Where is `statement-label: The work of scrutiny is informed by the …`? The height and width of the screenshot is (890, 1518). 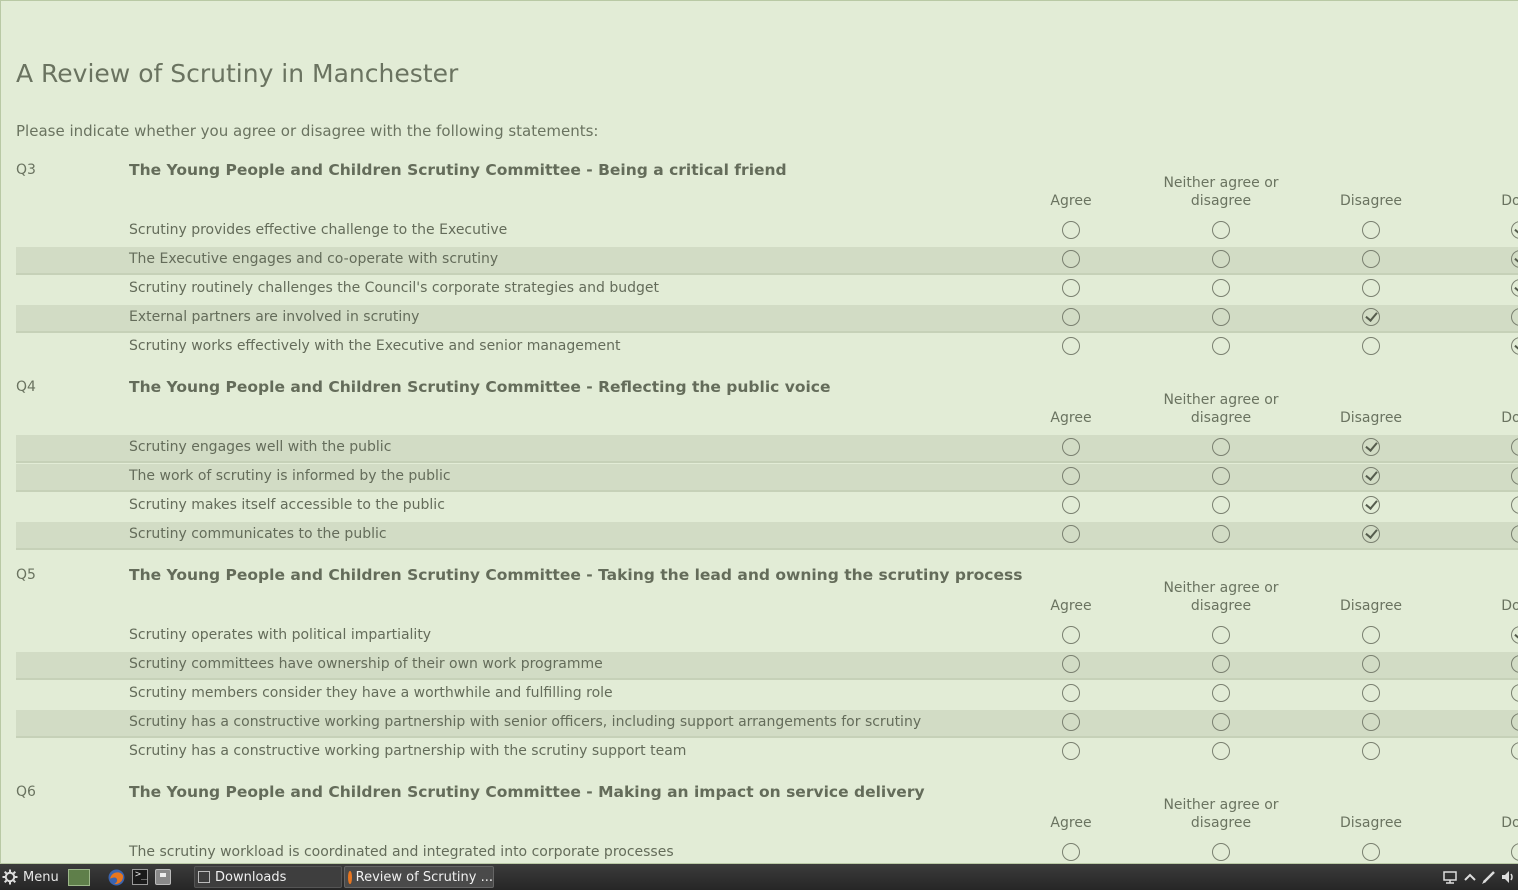 statement-label: The work of scrutiny is informed by the … is located at coordinates (290, 476).